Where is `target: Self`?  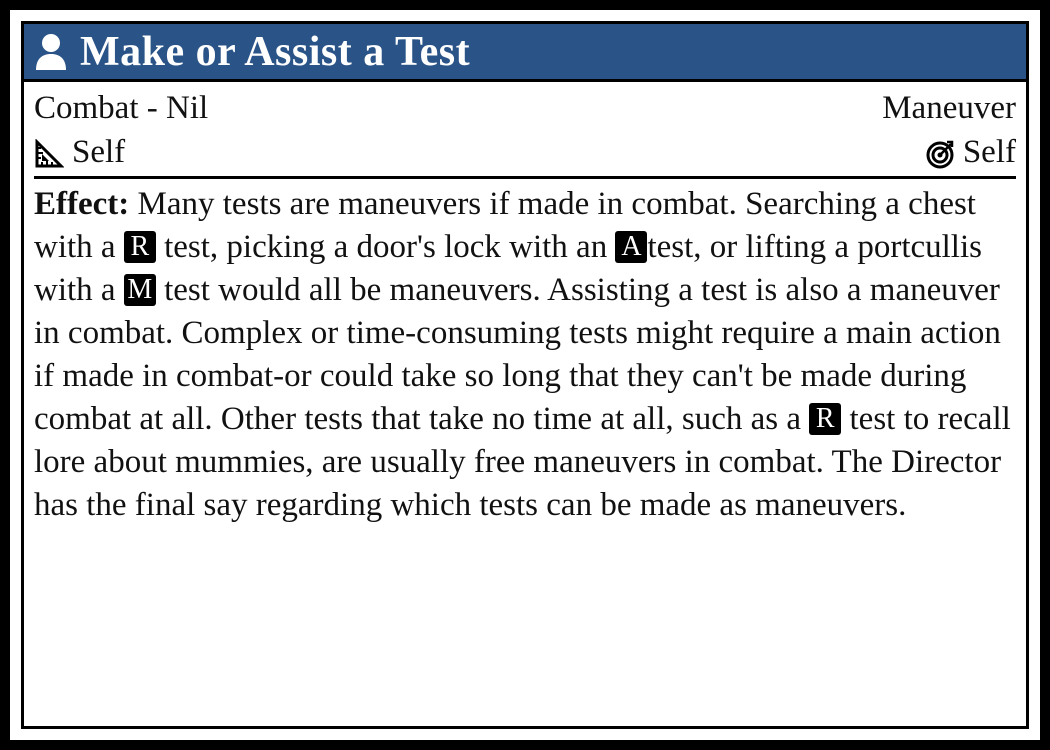
target: Self is located at coordinates (970, 152).